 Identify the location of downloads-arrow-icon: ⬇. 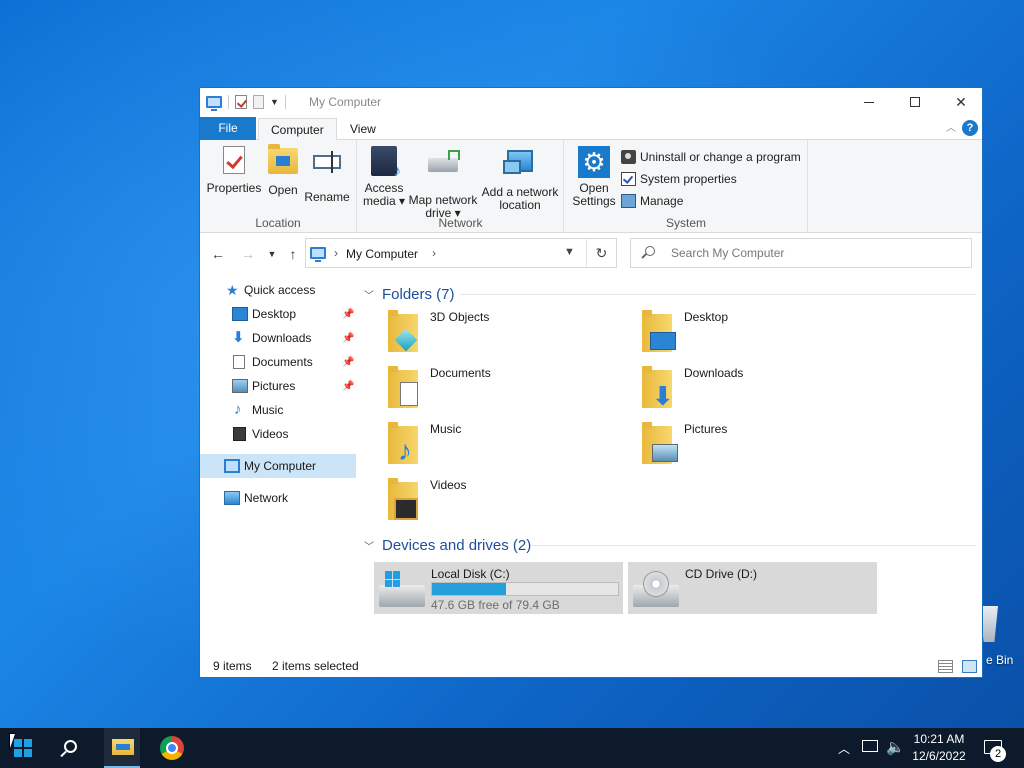
(238, 337).